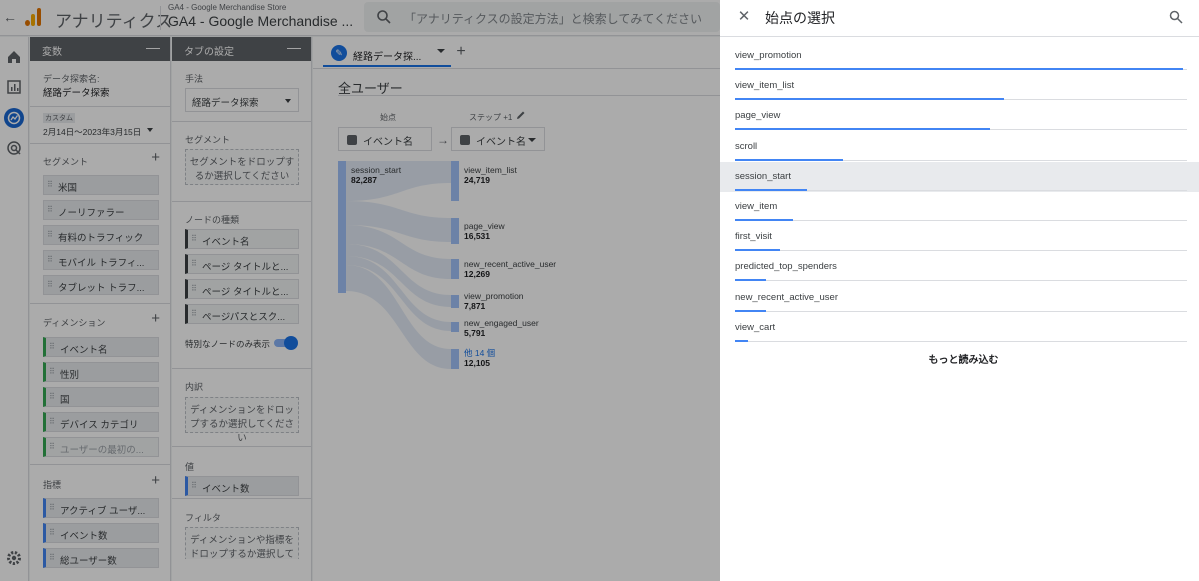  Describe the element at coordinates (755, 327) in the screenshot. I see `option-label: view_cart` at that location.